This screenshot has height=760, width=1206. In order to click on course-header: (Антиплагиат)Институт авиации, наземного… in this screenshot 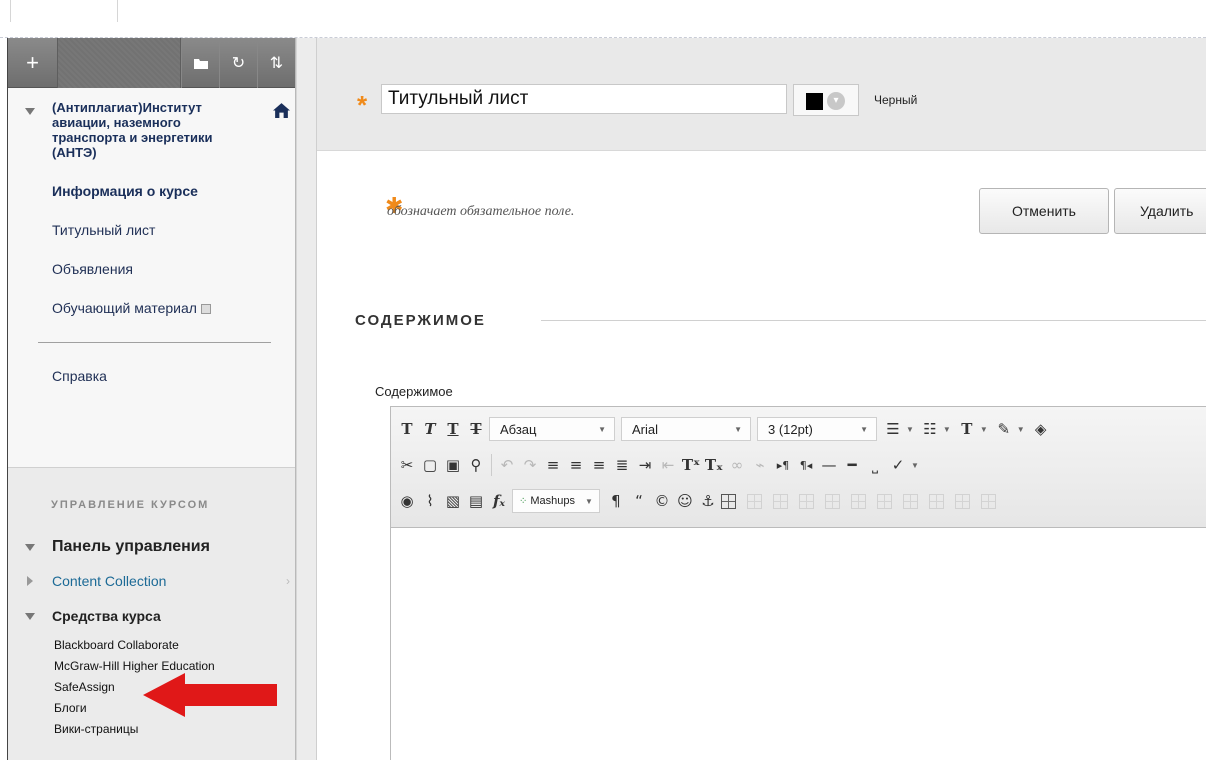, I will do `click(151, 124)`.